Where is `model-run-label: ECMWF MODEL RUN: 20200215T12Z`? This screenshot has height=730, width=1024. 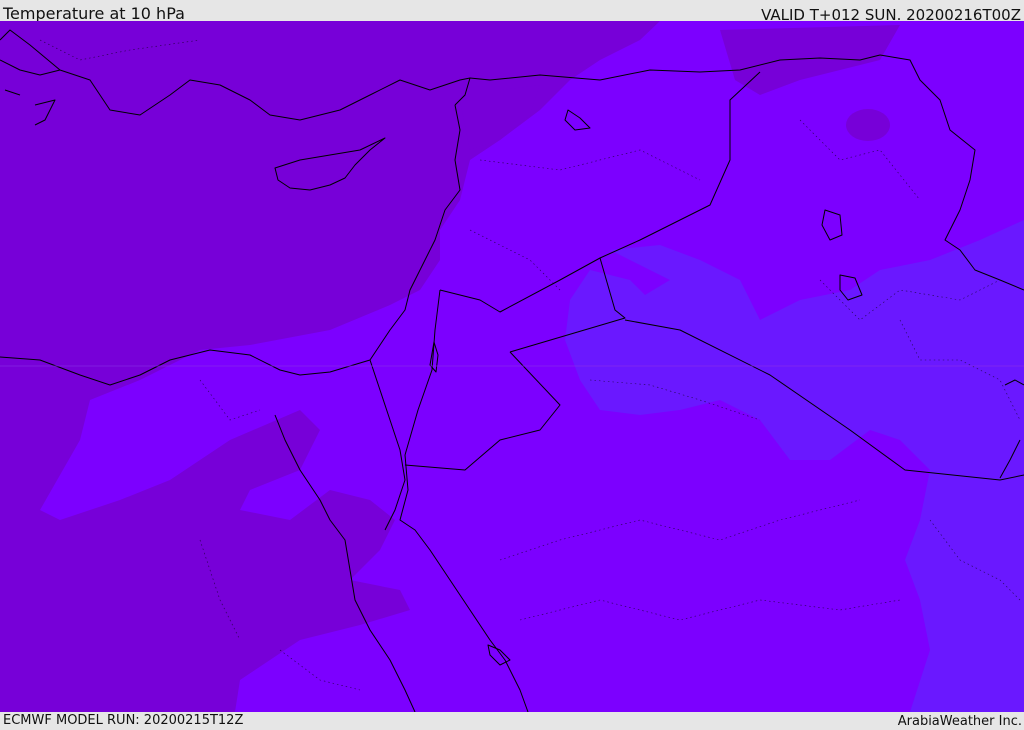 model-run-label: ECMWF MODEL RUN: 20200215T12Z is located at coordinates (123, 720).